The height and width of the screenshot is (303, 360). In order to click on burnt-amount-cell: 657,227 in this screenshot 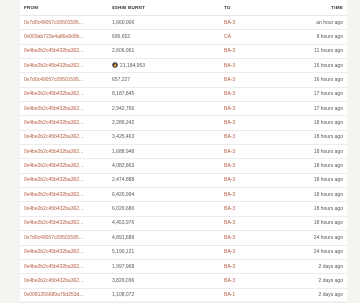, I will do `click(164, 80)`.